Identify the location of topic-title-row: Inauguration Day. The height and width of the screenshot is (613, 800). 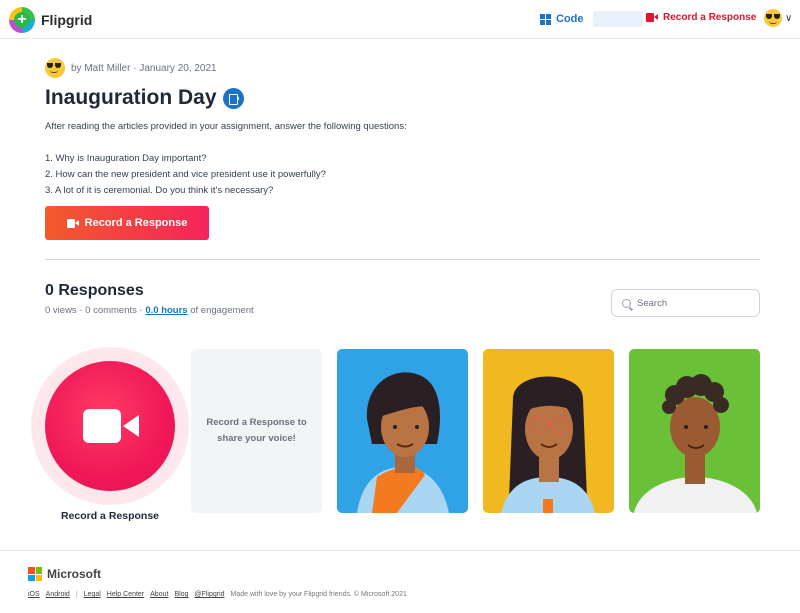
(144, 98).